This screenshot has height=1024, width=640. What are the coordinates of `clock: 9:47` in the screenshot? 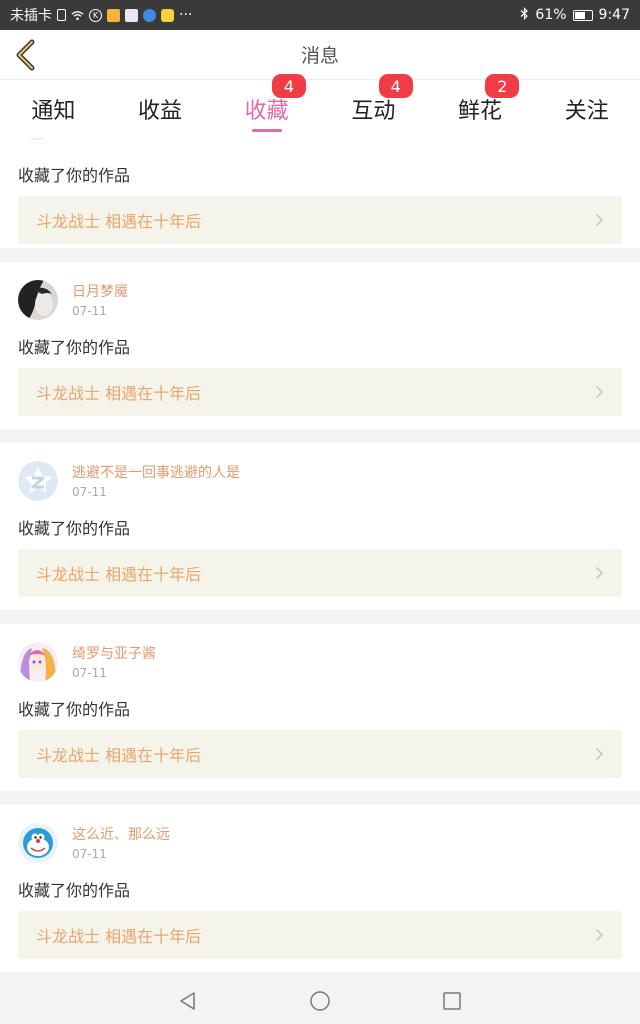 It's located at (614, 15).